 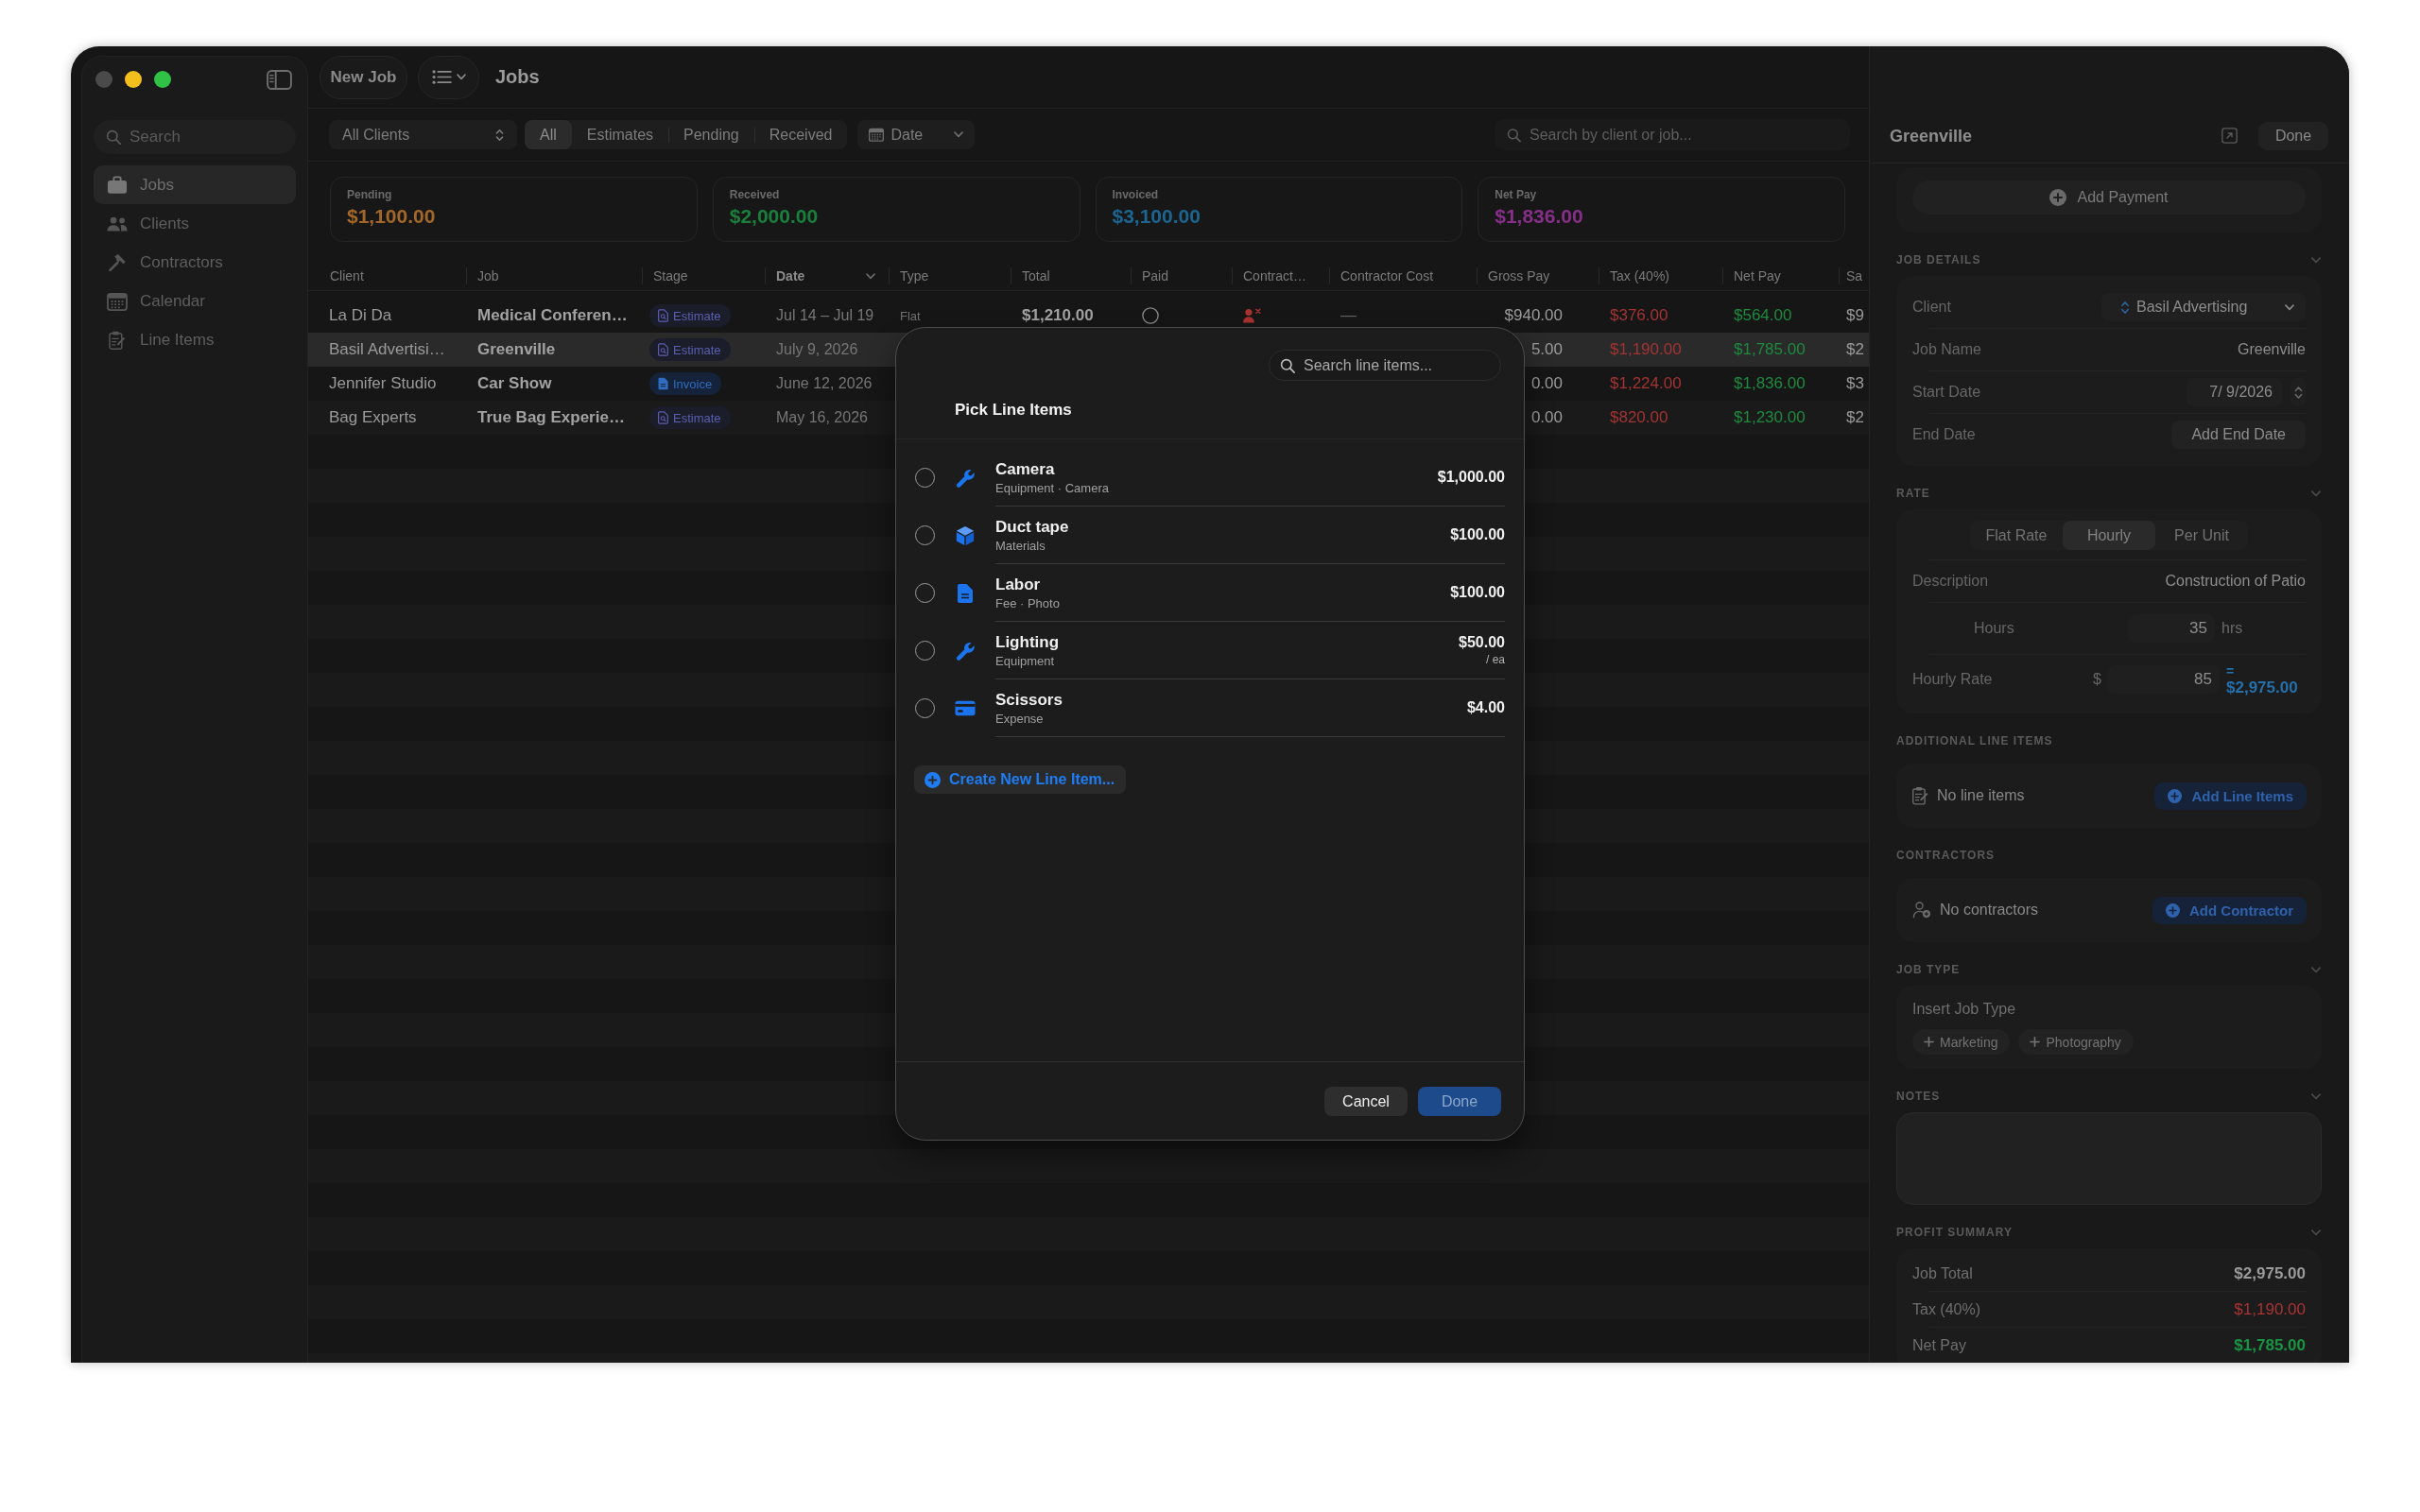 What do you see at coordinates (1639, 315) in the screenshot?
I see `tax-amount: $376.00` at bounding box center [1639, 315].